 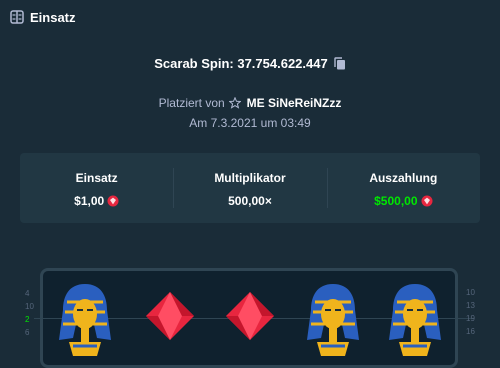 I want to click on bet-slip-icon, so click(x=17, y=17).